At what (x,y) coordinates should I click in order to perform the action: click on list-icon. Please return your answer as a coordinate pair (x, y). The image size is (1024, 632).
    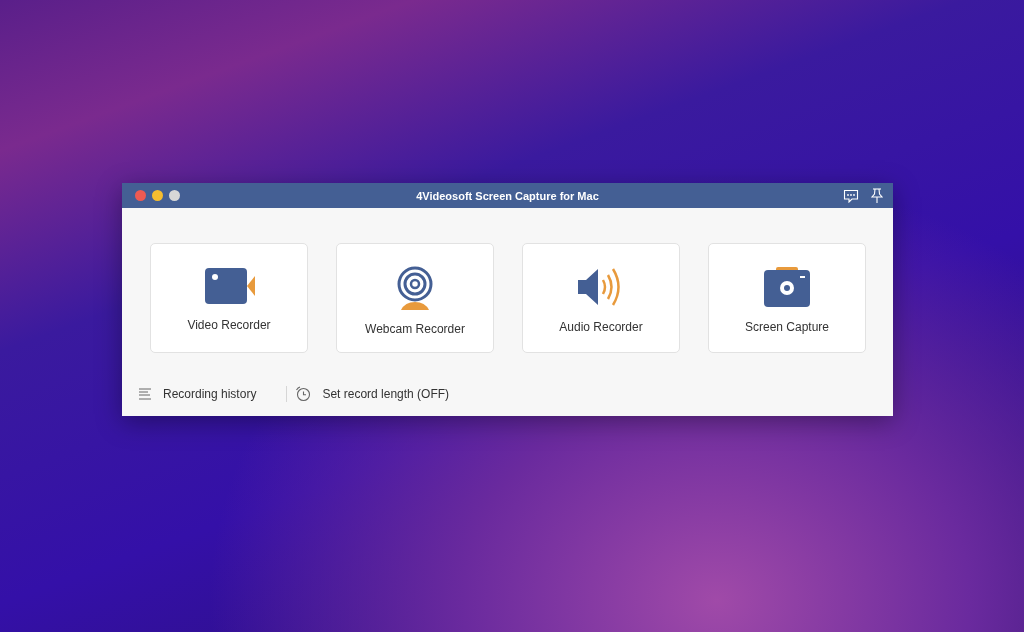
    Looking at the image, I should click on (145, 394).